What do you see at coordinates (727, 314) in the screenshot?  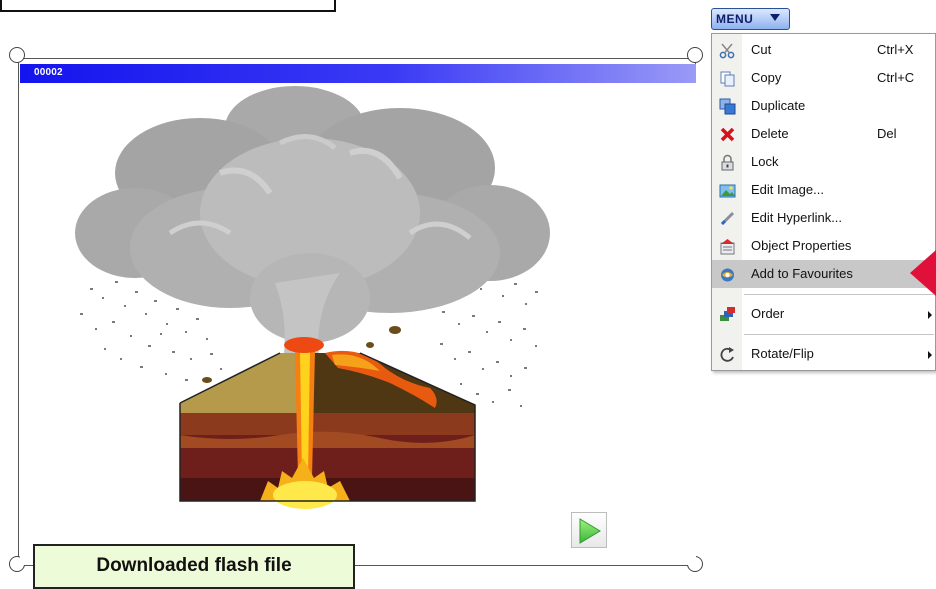 I see `order-icon` at bounding box center [727, 314].